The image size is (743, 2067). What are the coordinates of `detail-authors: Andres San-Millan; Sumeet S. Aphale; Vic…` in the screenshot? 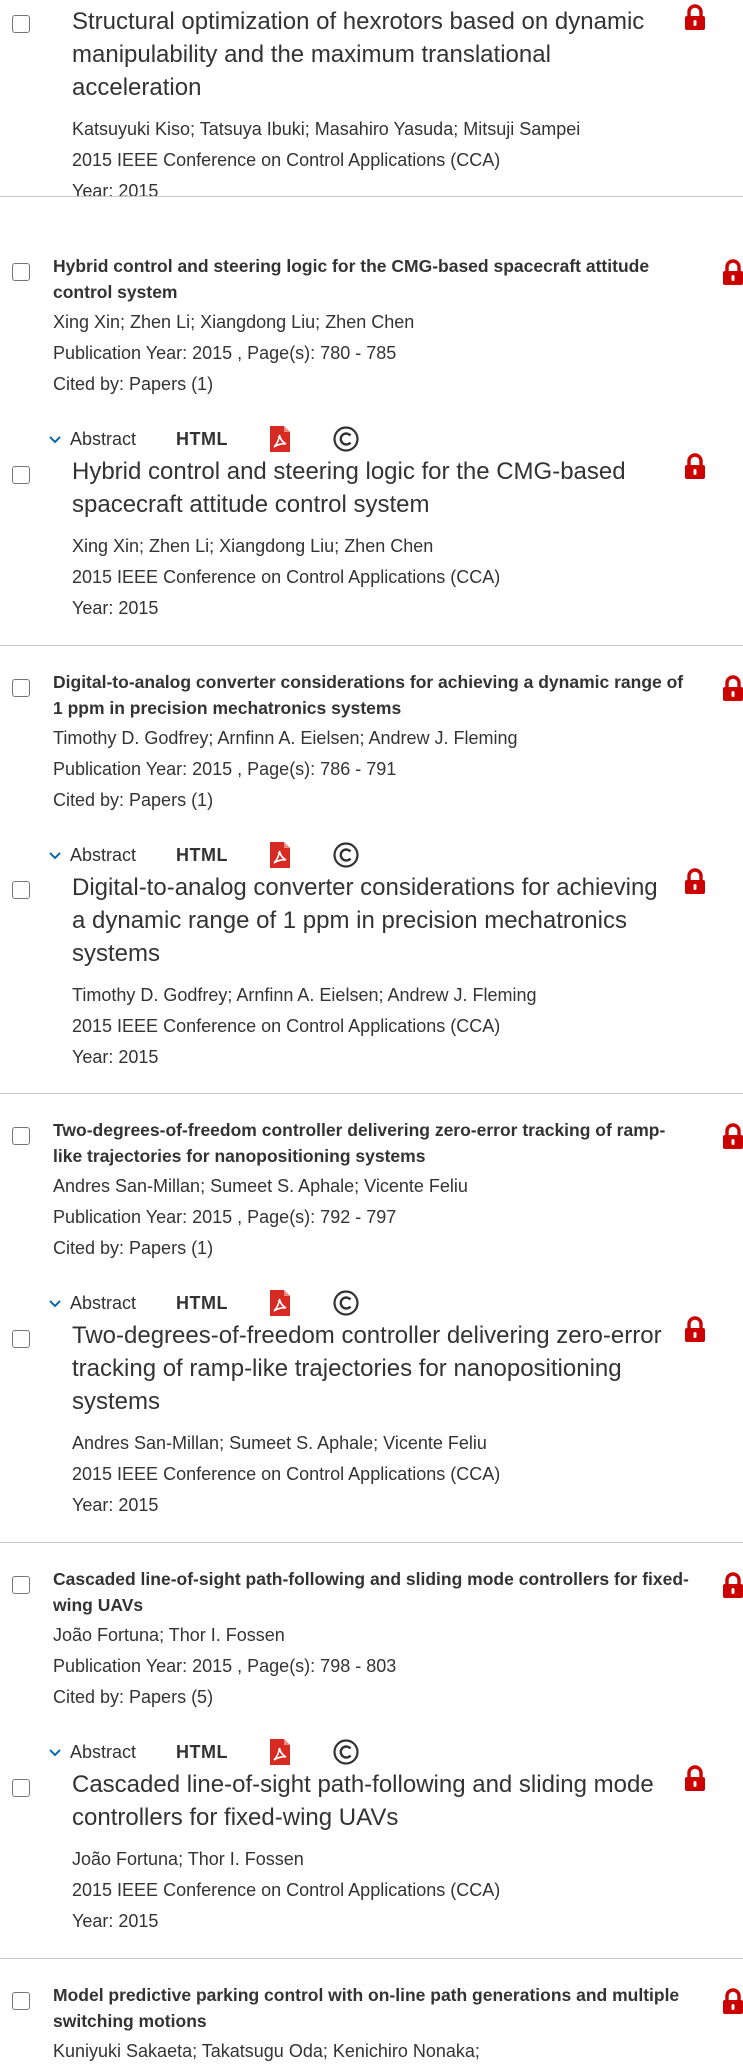 It's located at (372, 1443).